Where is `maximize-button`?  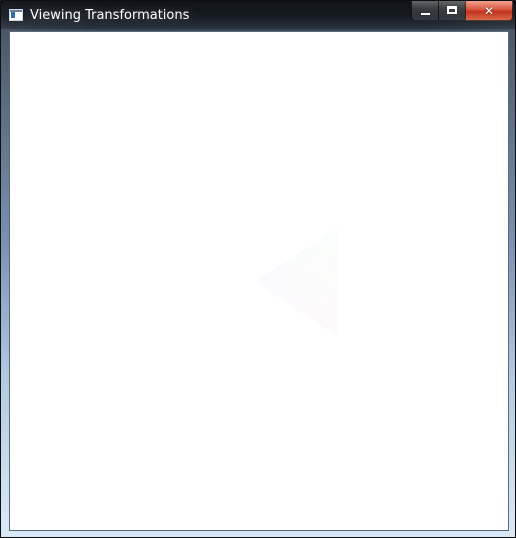 maximize-button is located at coordinates (451, 11).